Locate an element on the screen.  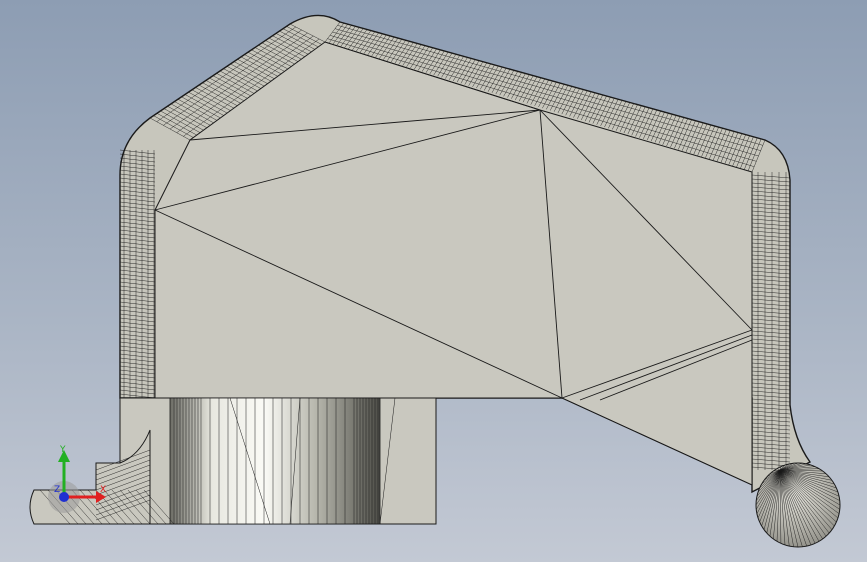
base-cylinder is located at coordinates (275, 461).